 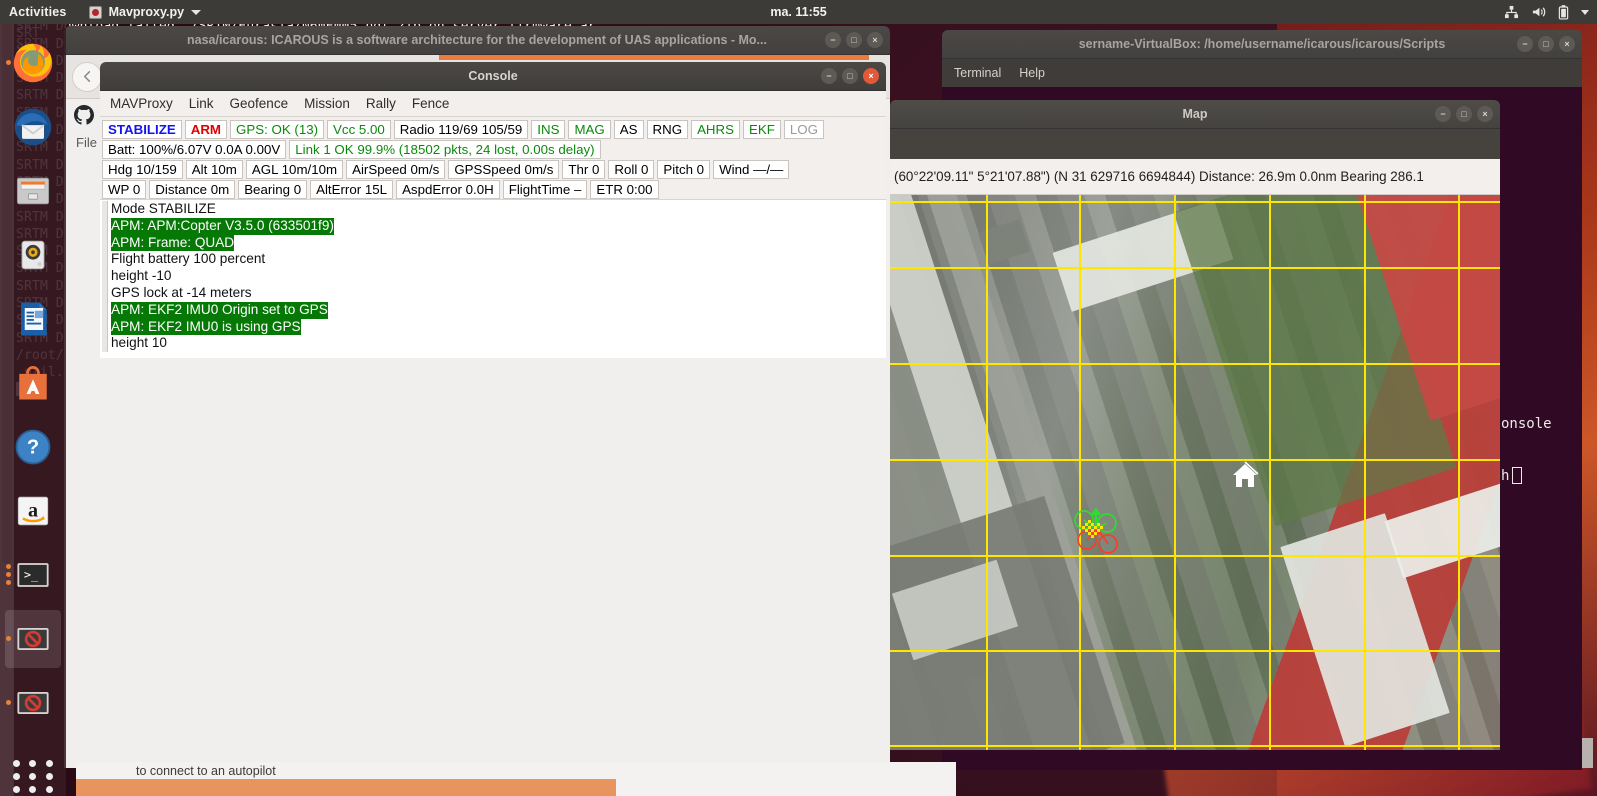 I want to click on console-menu-link: Link, so click(x=201, y=103).